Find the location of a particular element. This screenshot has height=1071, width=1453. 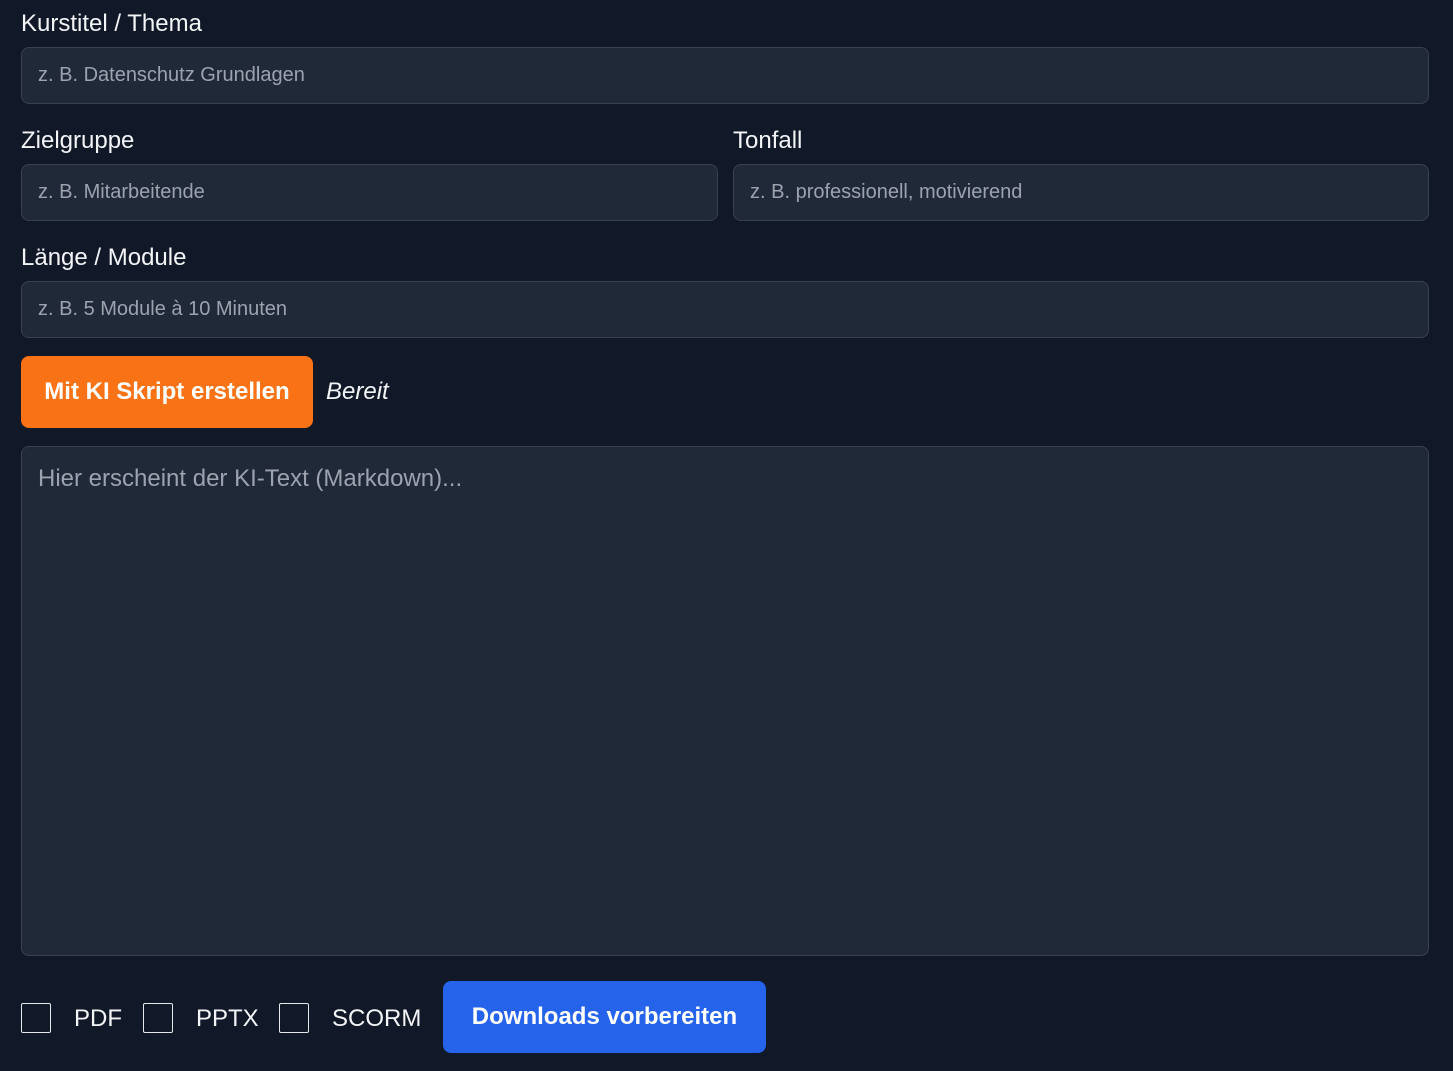

audience-label: Zielgruppe is located at coordinates (78, 140).